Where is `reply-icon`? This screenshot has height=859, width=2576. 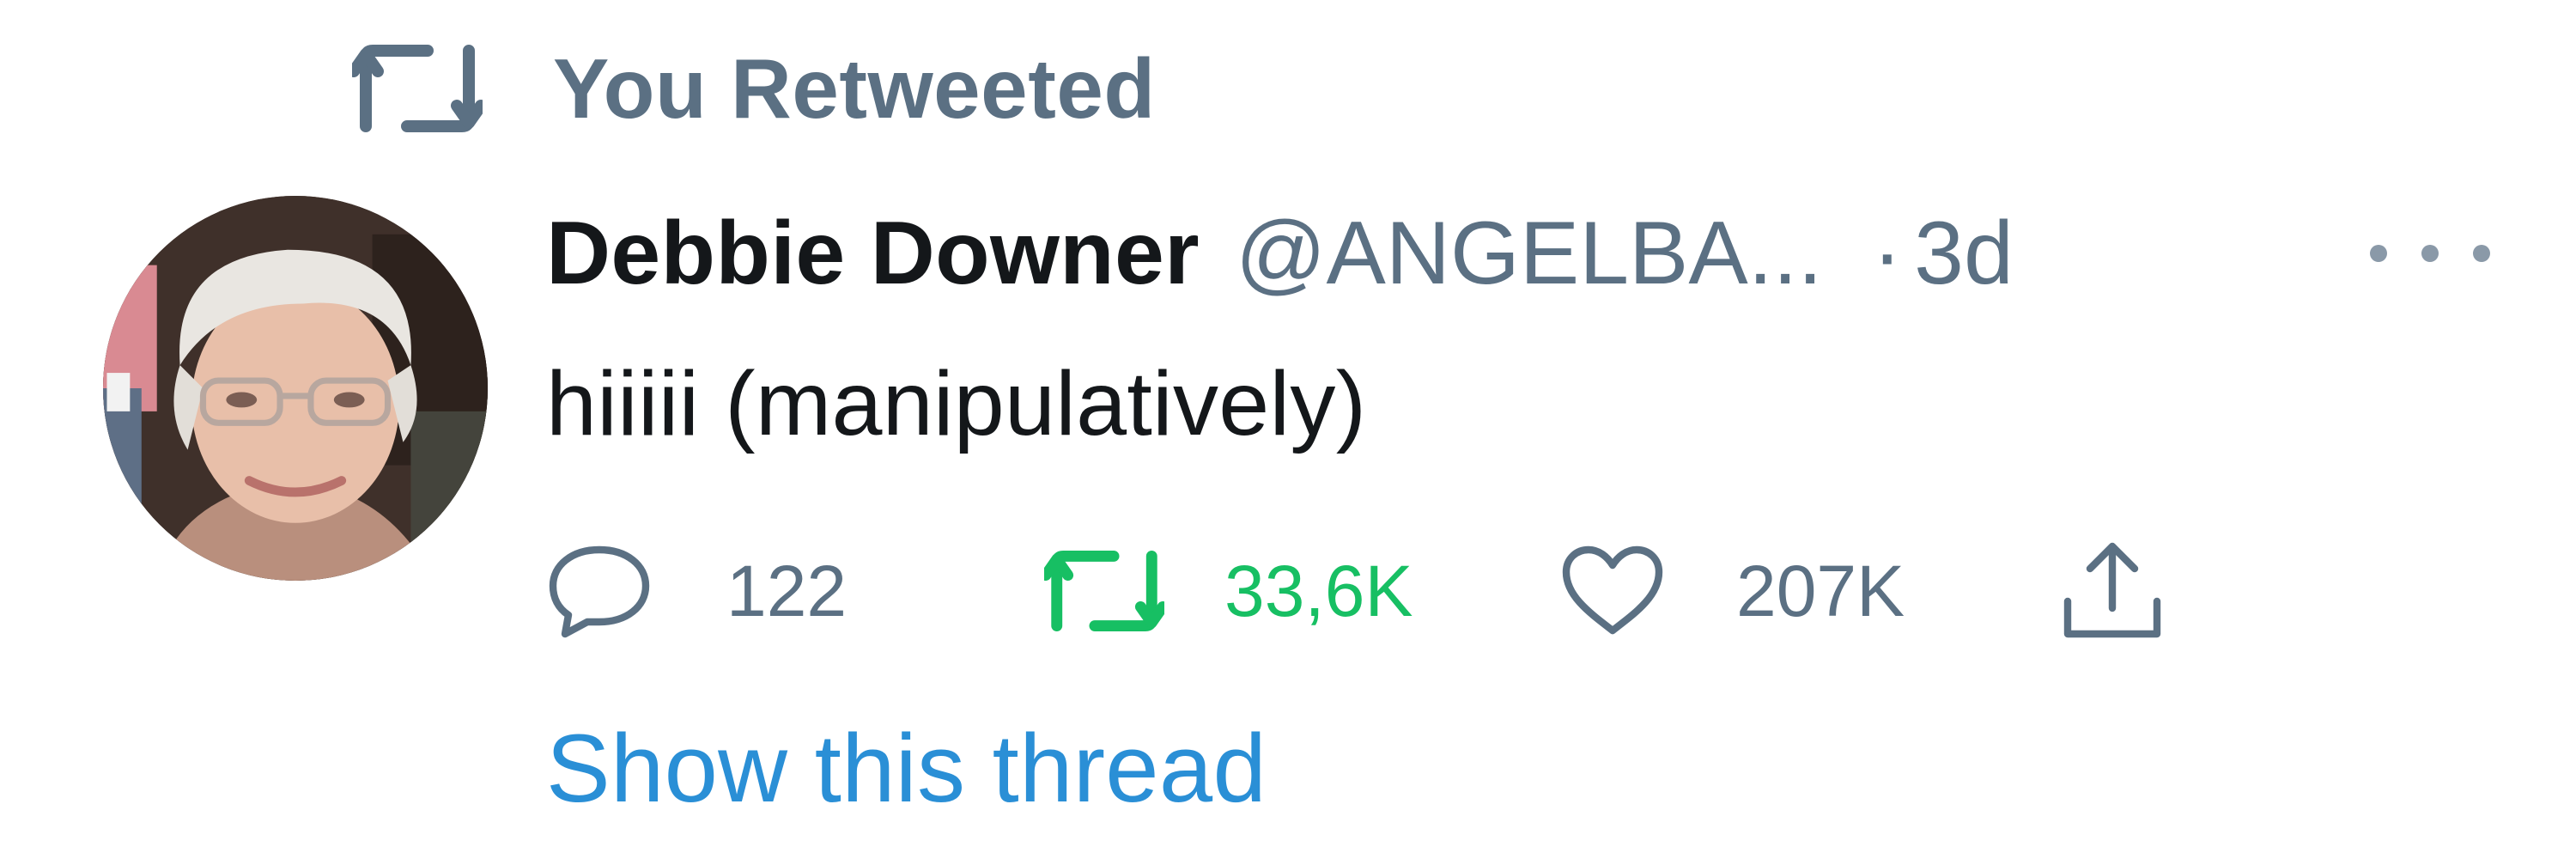
reply-icon is located at coordinates (599, 592).